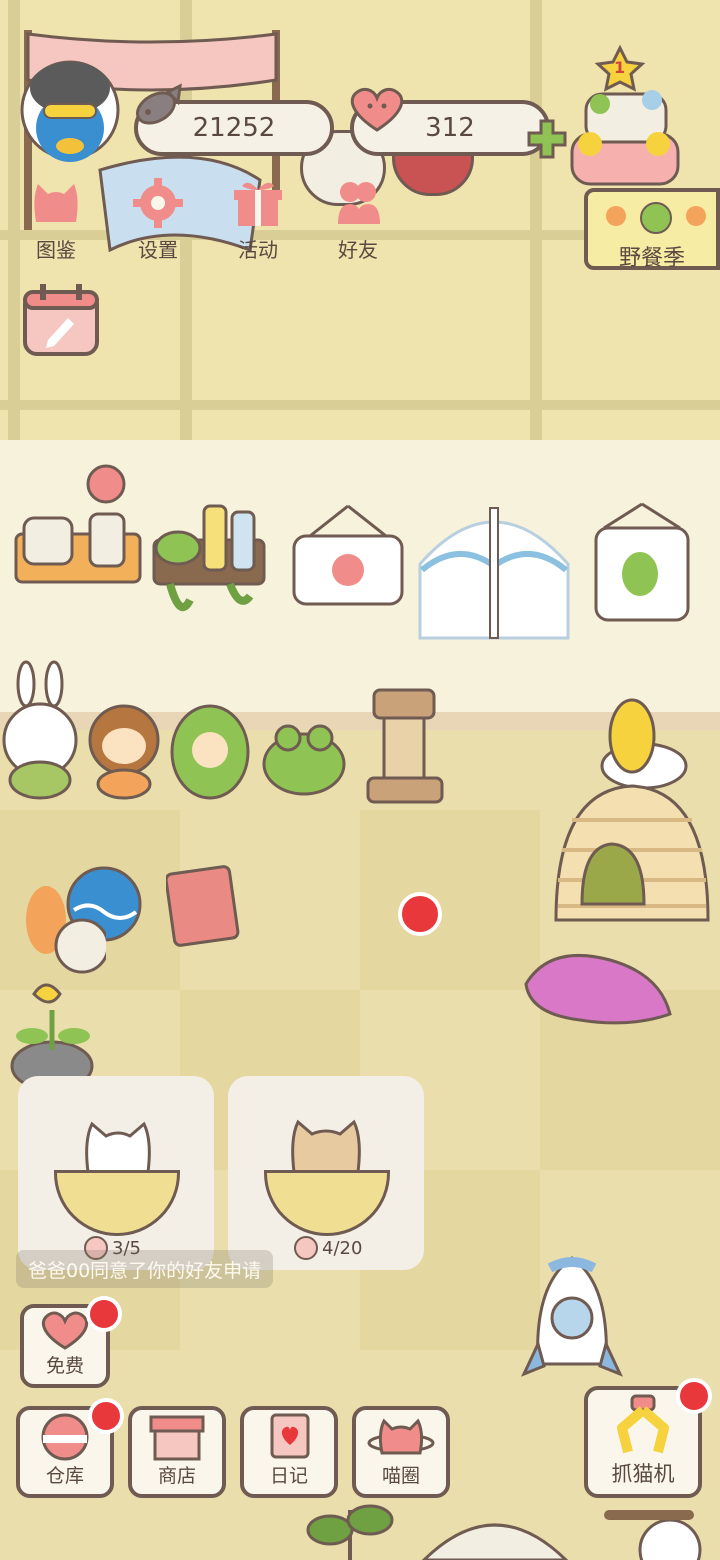 This screenshot has width=720, height=1560. What do you see at coordinates (78, 524) in the screenshot?
I see `flower-jar-shelf` at bounding box center [78, 524].